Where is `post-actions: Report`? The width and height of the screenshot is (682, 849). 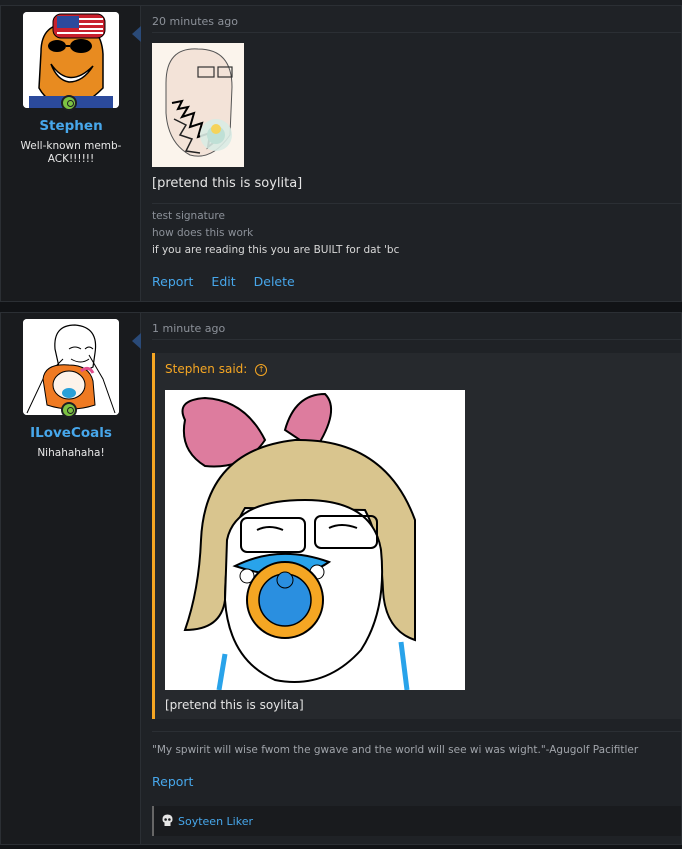 post-actions: Report is located at coordinates (179, 781).